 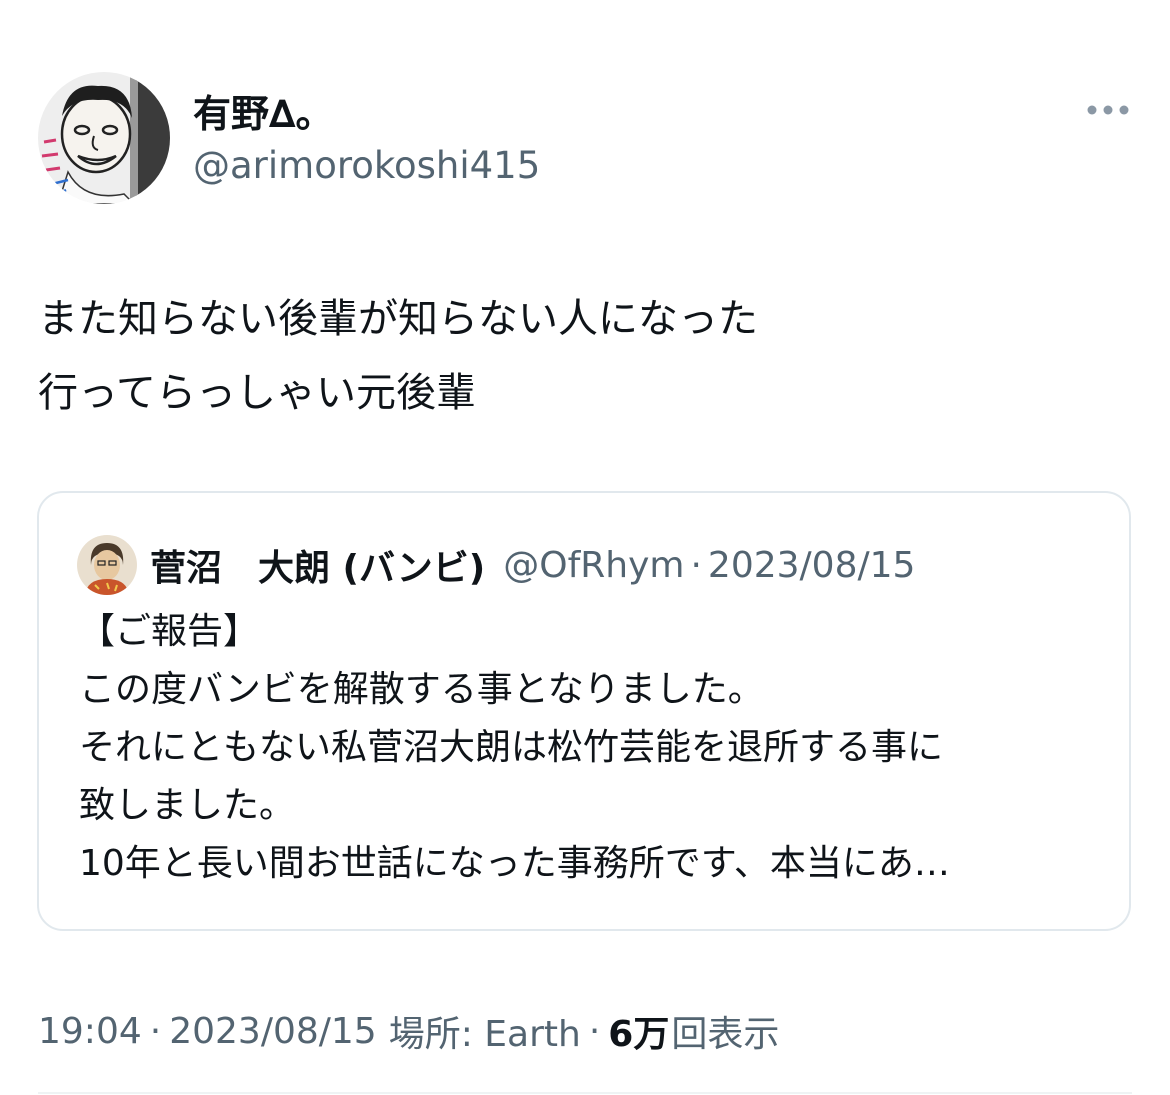 What do you see at coordinates (263, 114) in the screenshot?
I see `author-name: 有野∆。` at bounding box center [263, 114].